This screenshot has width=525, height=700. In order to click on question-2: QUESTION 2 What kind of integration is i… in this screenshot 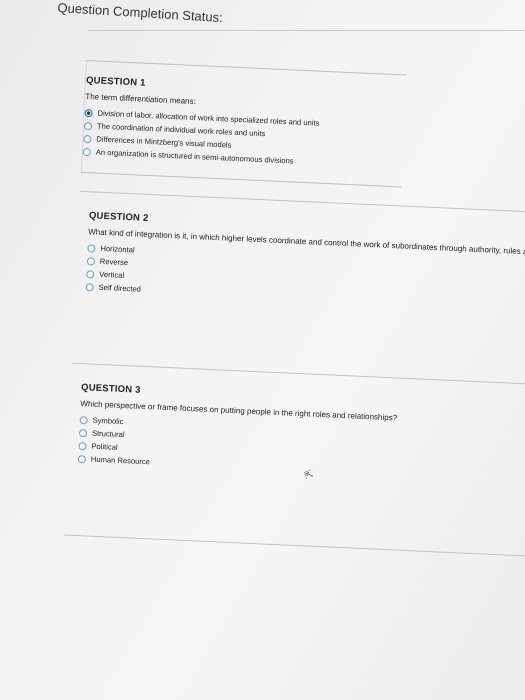, I will do `click(305, 271)`.